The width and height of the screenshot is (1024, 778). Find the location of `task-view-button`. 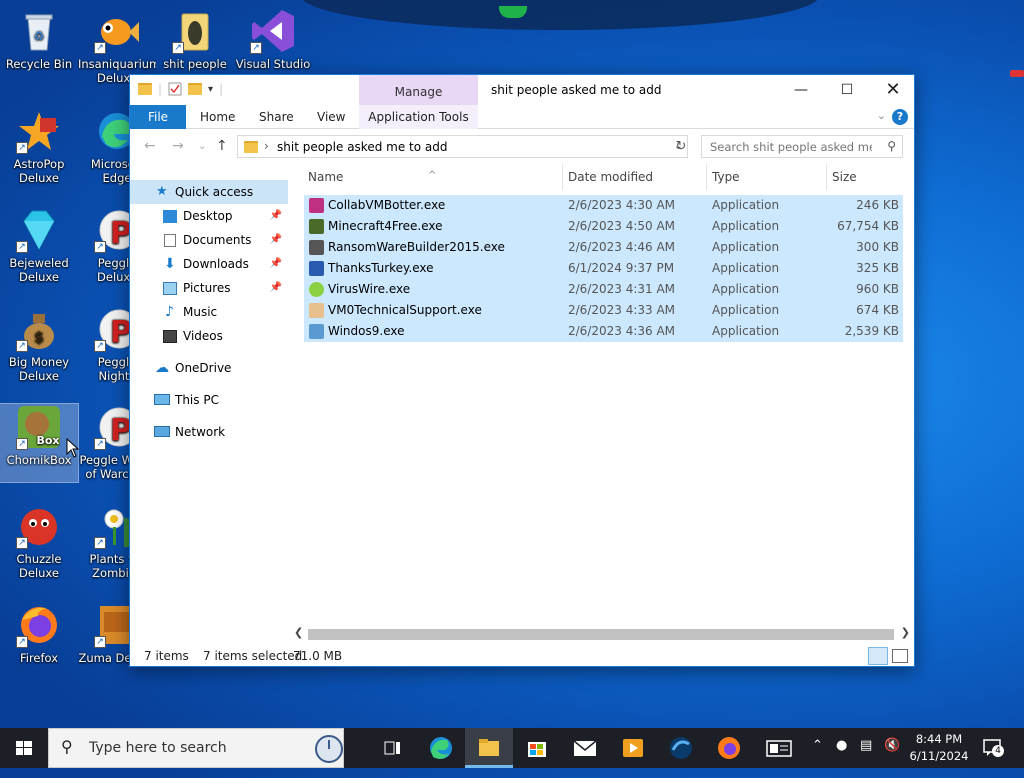

task-view-button is located at coordinates (392, 748).